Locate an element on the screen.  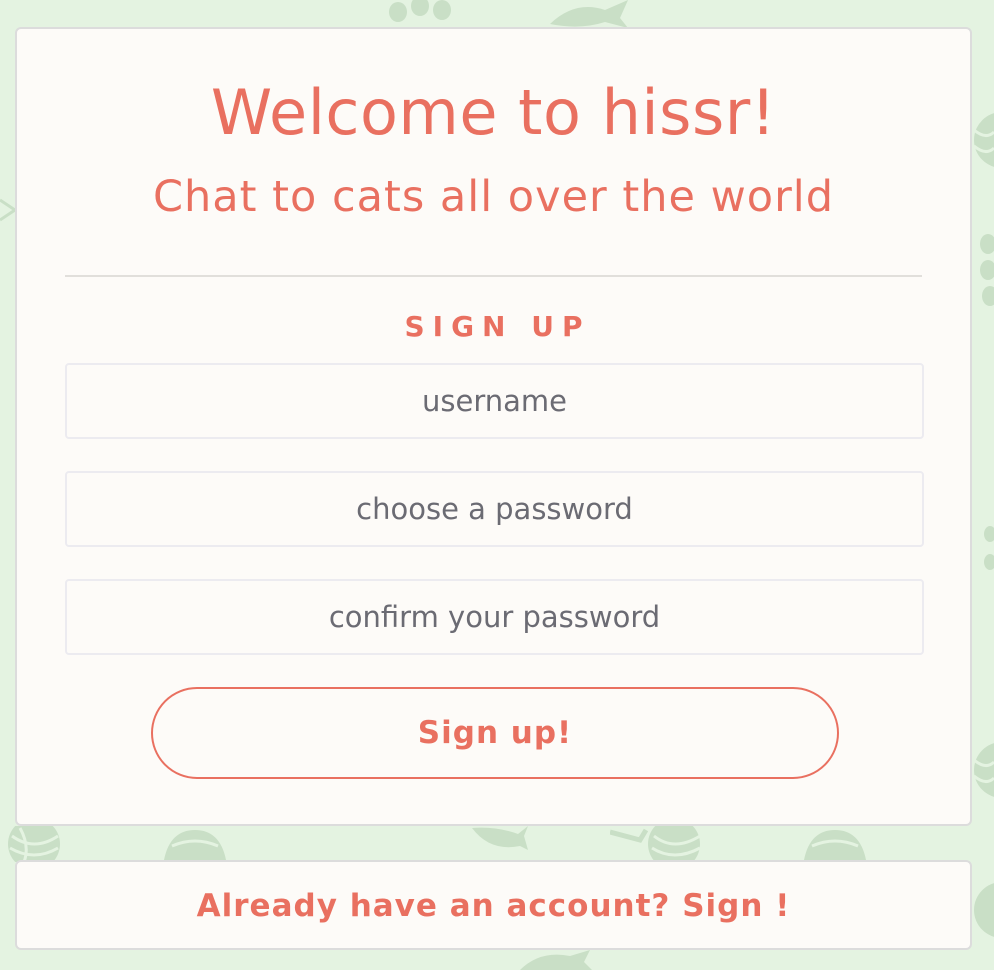
username-input is located at coordinates (494, 401).